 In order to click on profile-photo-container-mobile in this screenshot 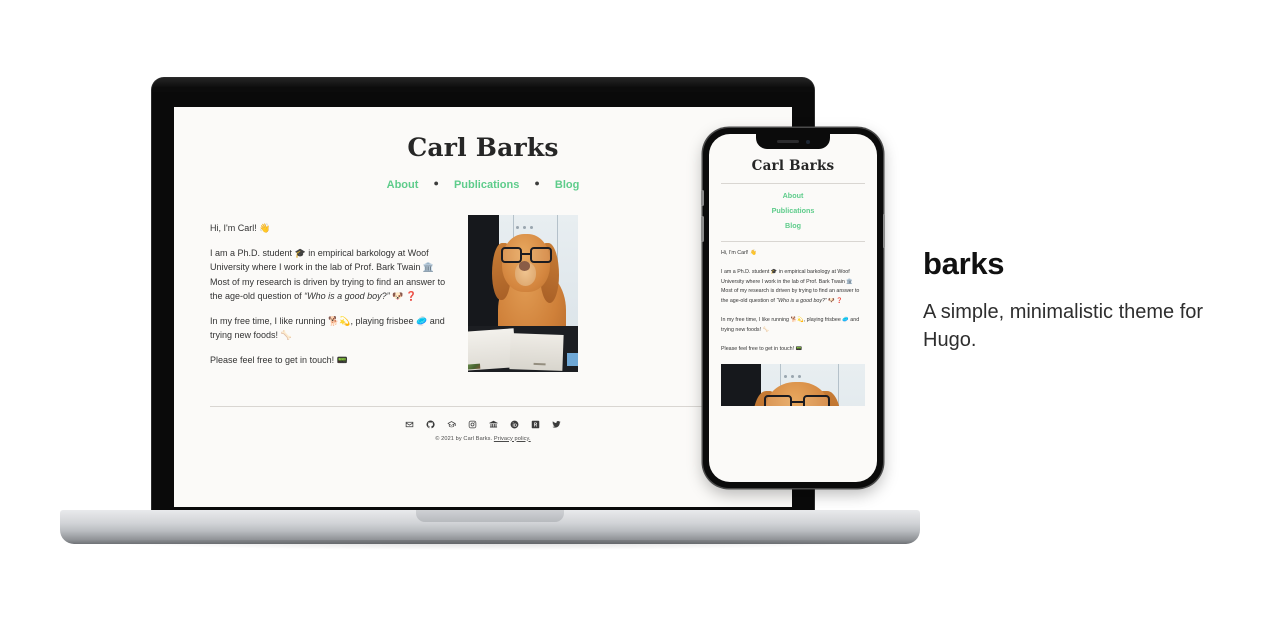, I will do `click(793, 385)`.